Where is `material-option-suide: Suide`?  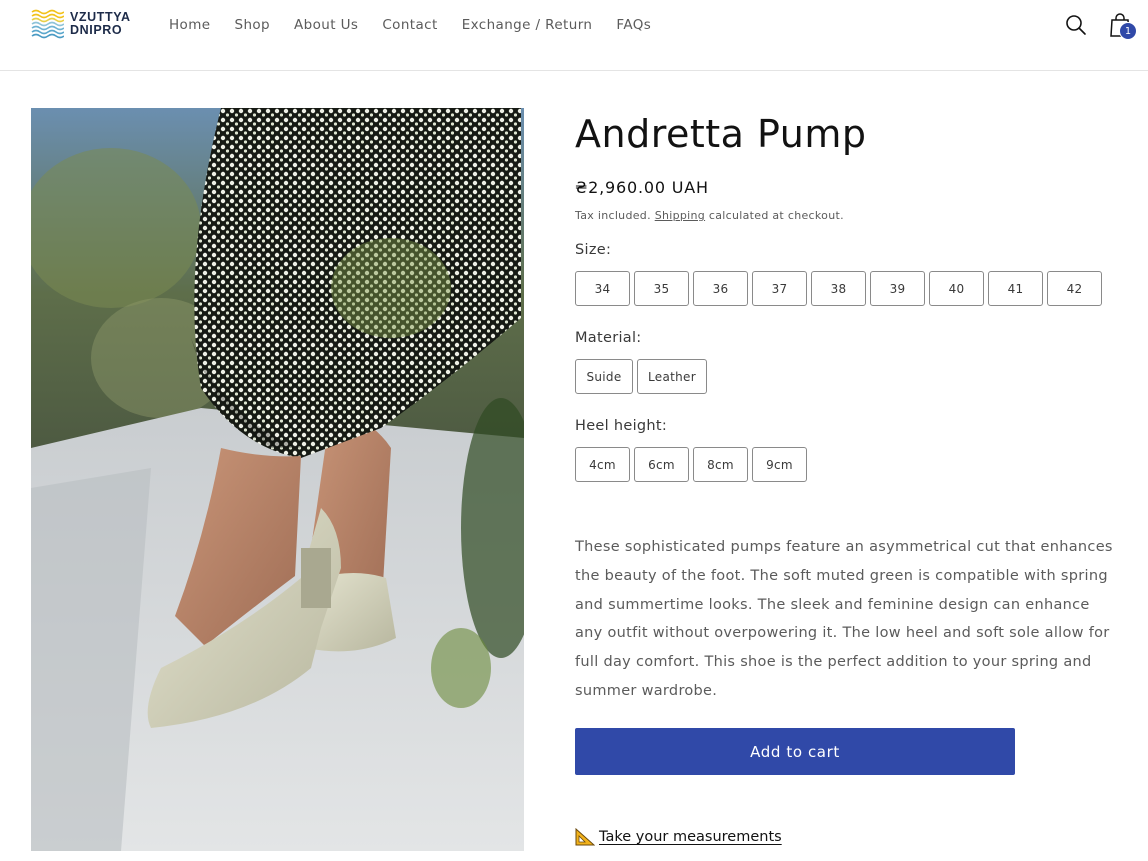
material-option-suide: Suide is located at coordinates (604, 376).